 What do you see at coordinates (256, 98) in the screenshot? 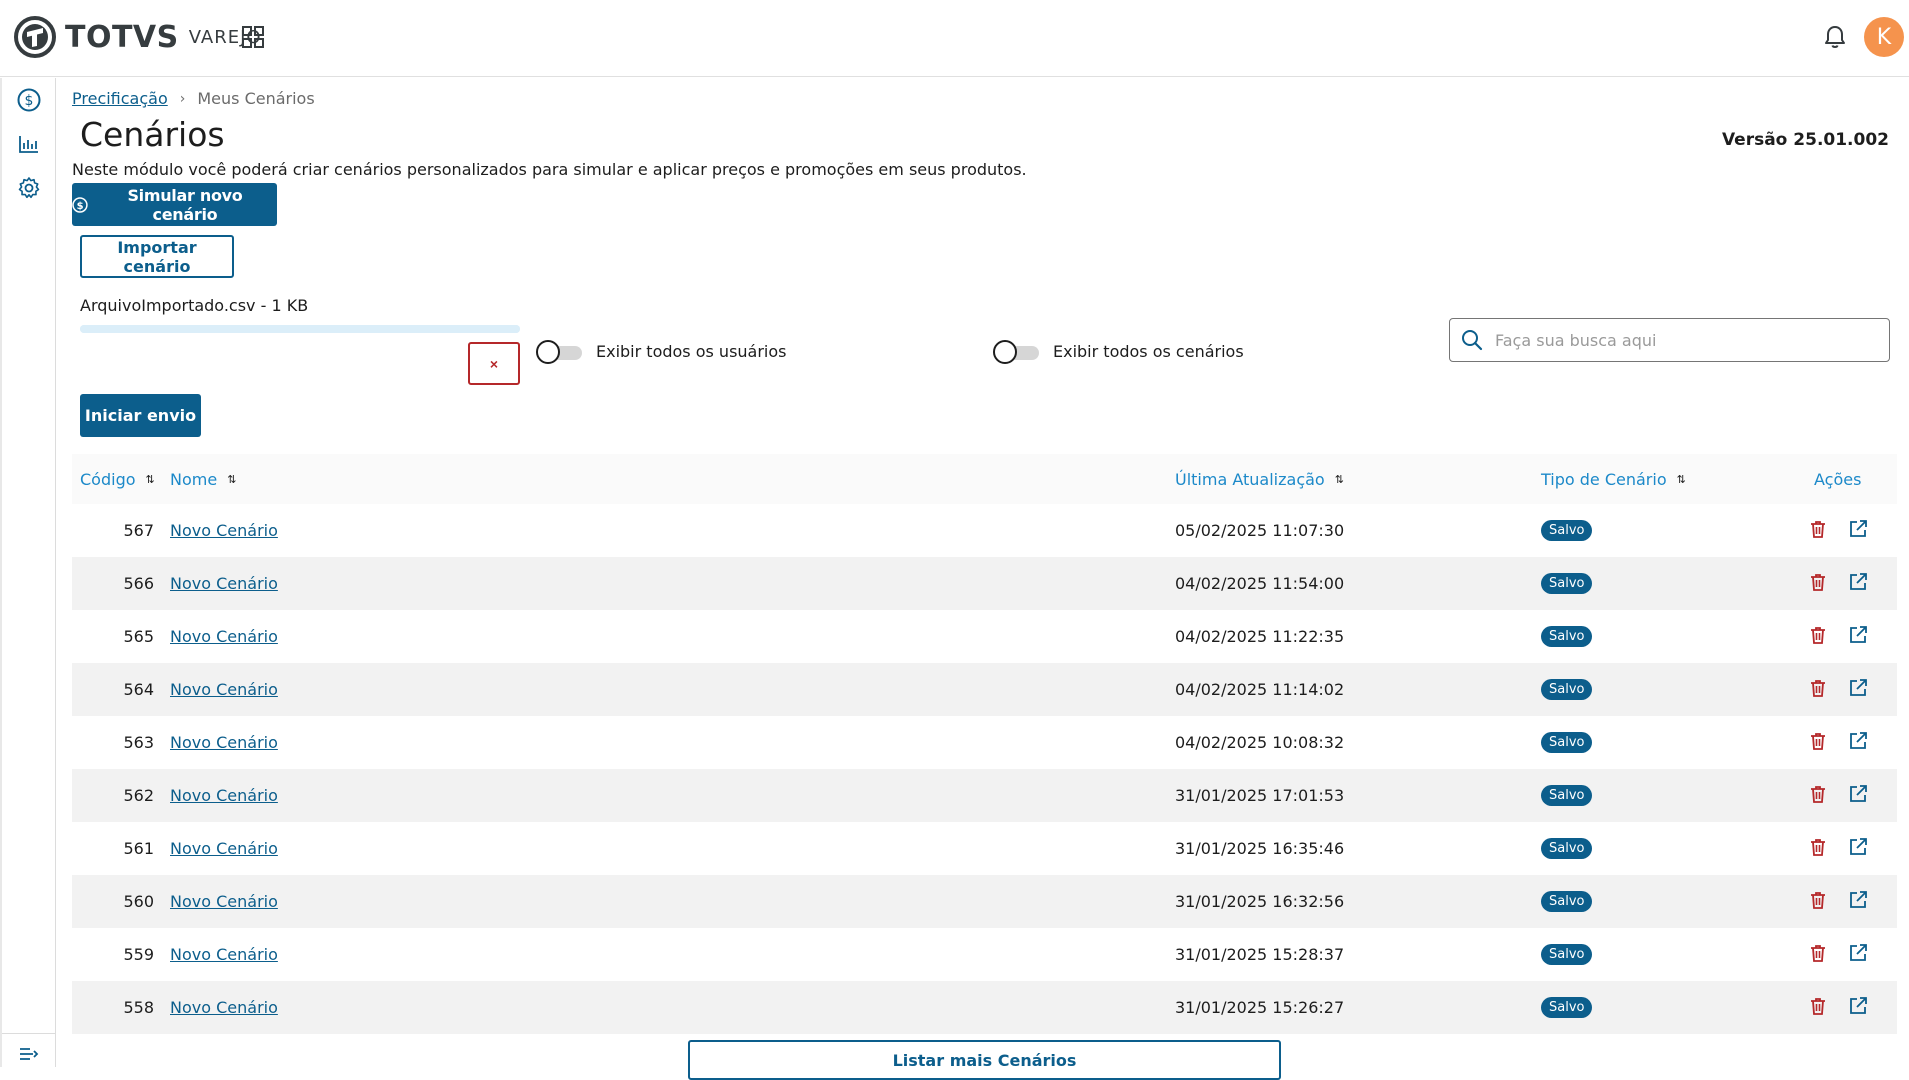
I see `breadcrumb-current: Meus Cenários` at bounding box center [256, 98].